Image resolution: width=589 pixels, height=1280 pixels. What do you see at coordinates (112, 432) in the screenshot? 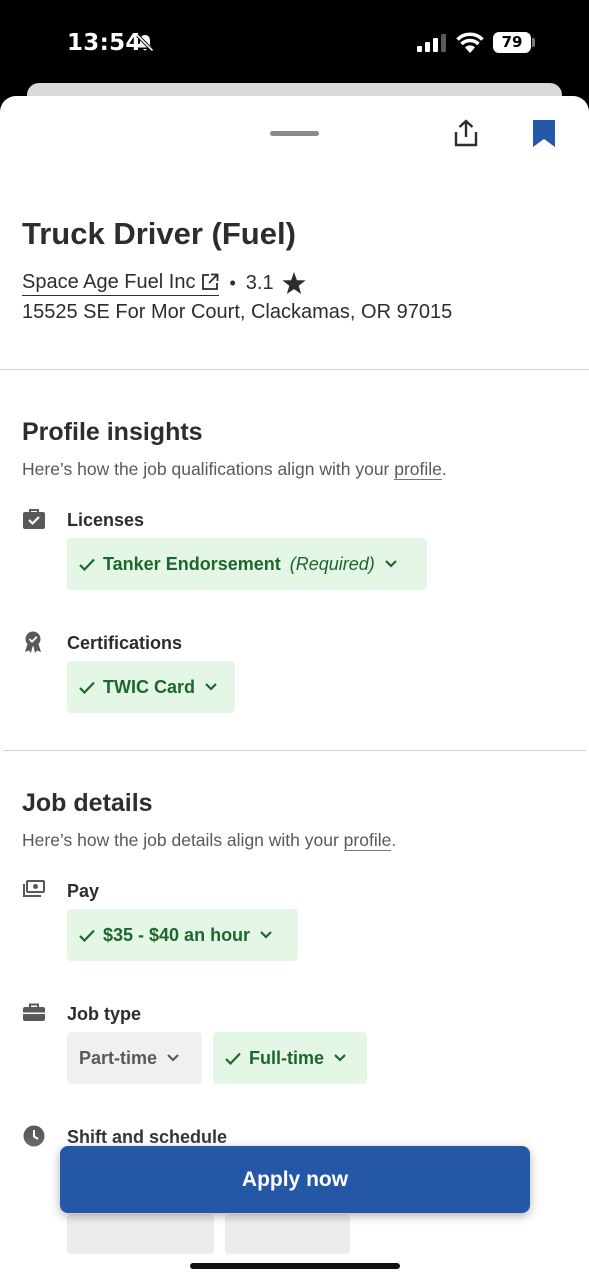
I see `profile-insights-title: Profile insights` at bounding box center [112, 432].